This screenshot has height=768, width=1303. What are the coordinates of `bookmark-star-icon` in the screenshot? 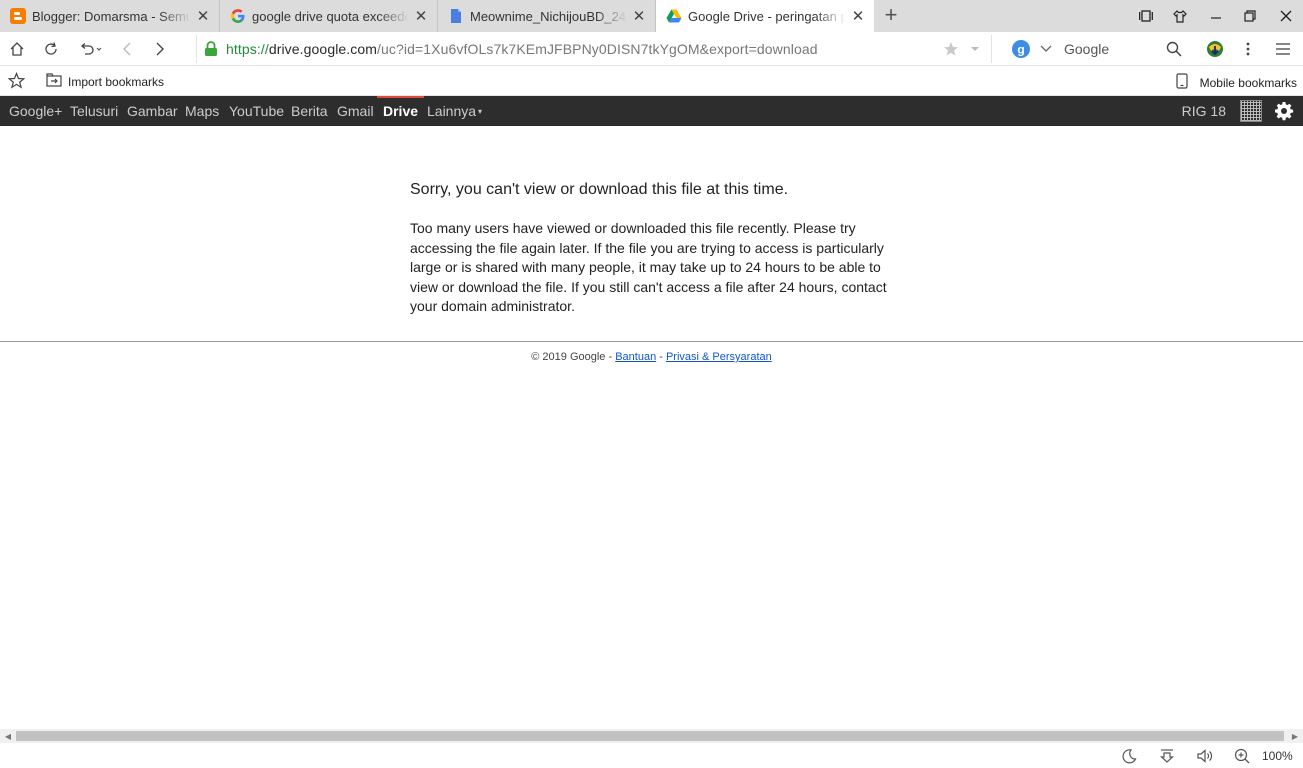 It's located at (951, 51).